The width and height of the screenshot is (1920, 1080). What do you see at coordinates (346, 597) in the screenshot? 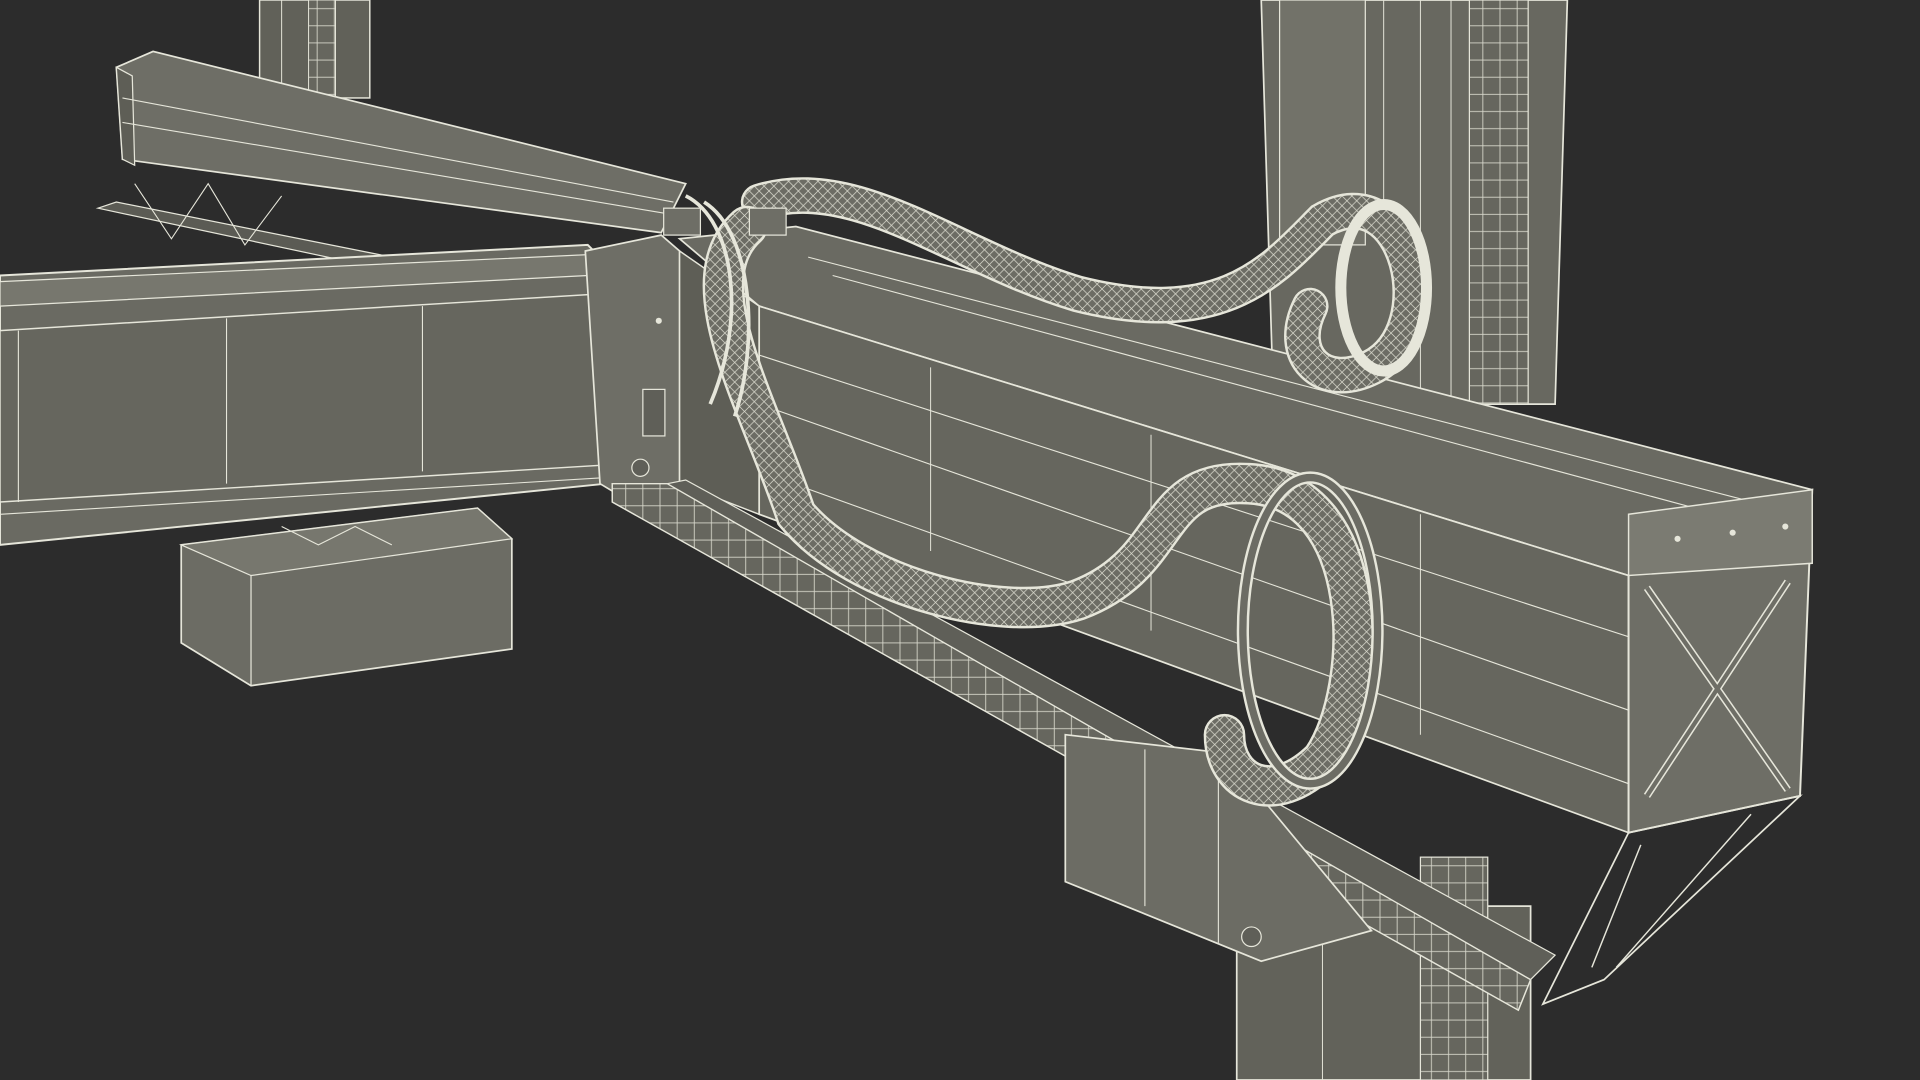
I see `motor-box-left` at bounding box center [346, 597].